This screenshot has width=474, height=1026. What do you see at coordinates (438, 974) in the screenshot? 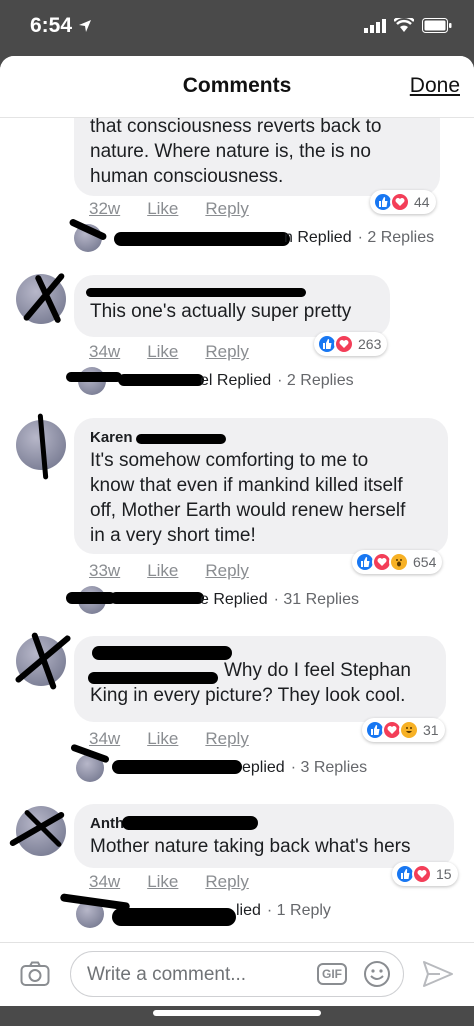
I see `send-icon` at bounding box center [438, 974].